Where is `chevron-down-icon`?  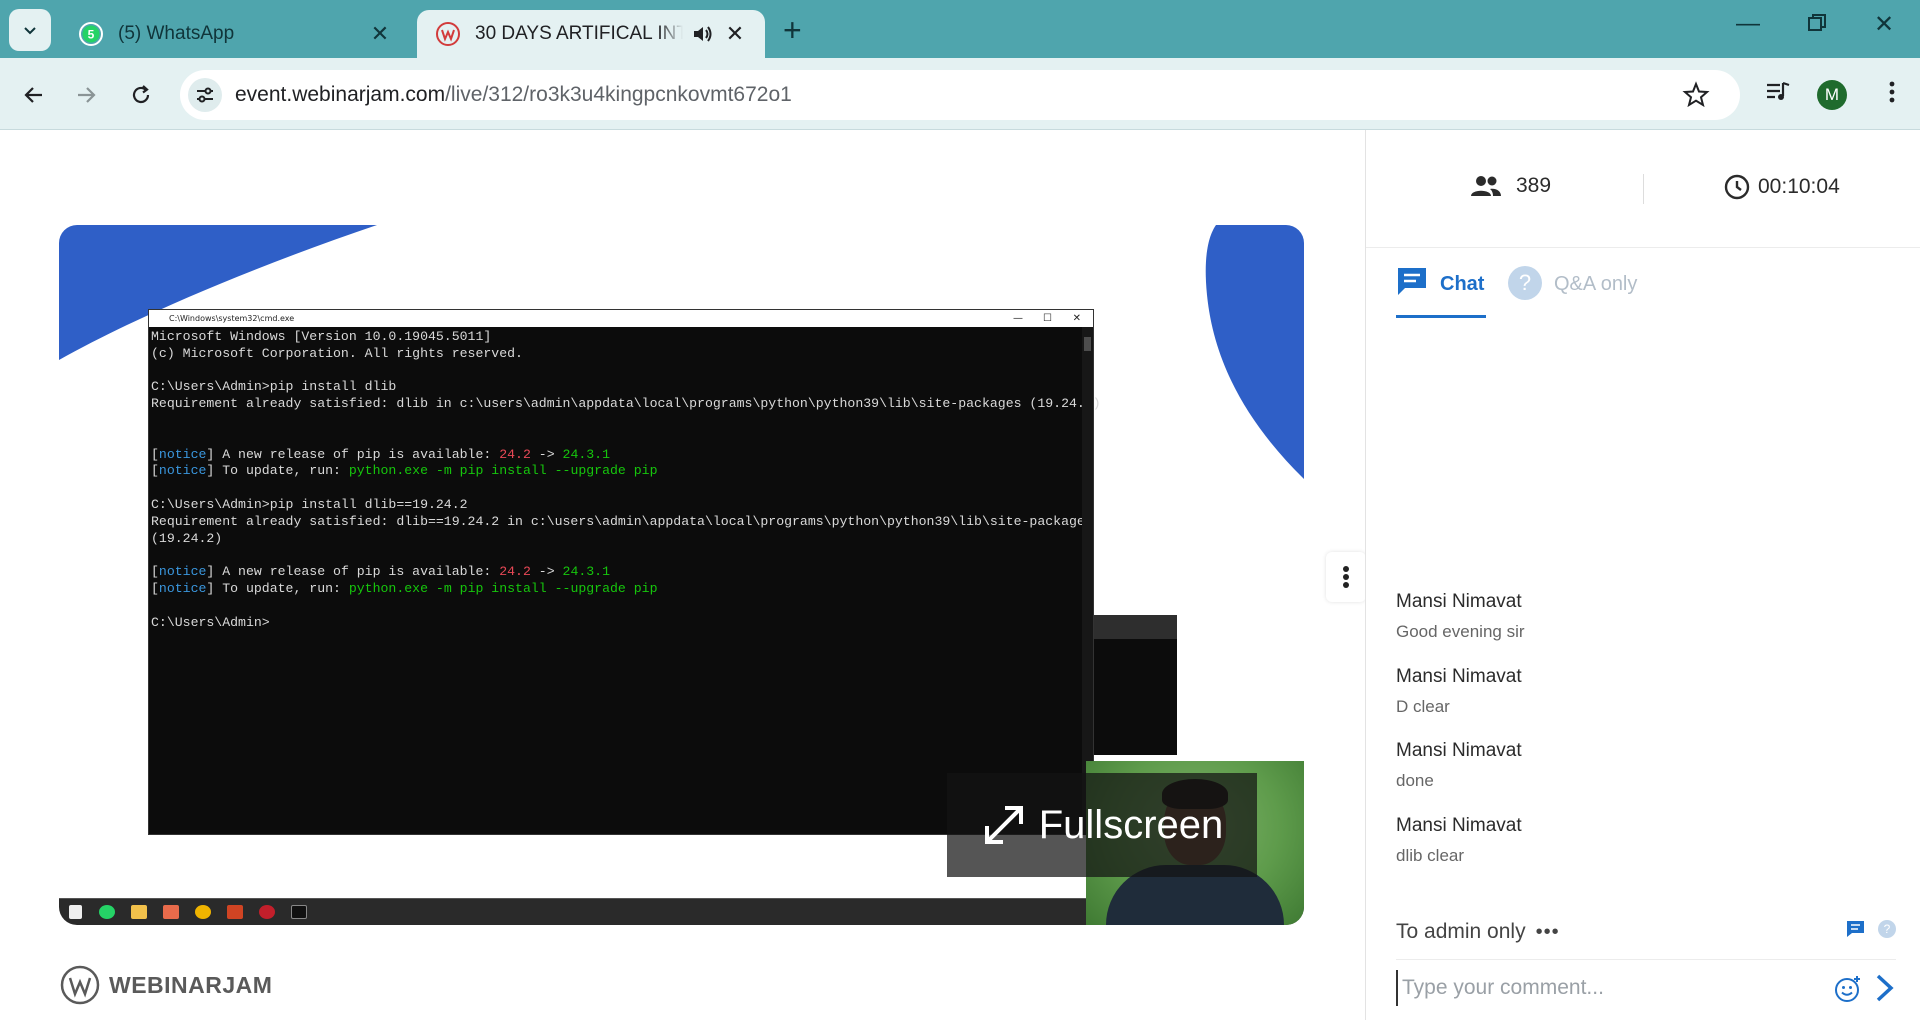 chevron-down-icon is located at coordinates (30, 31).